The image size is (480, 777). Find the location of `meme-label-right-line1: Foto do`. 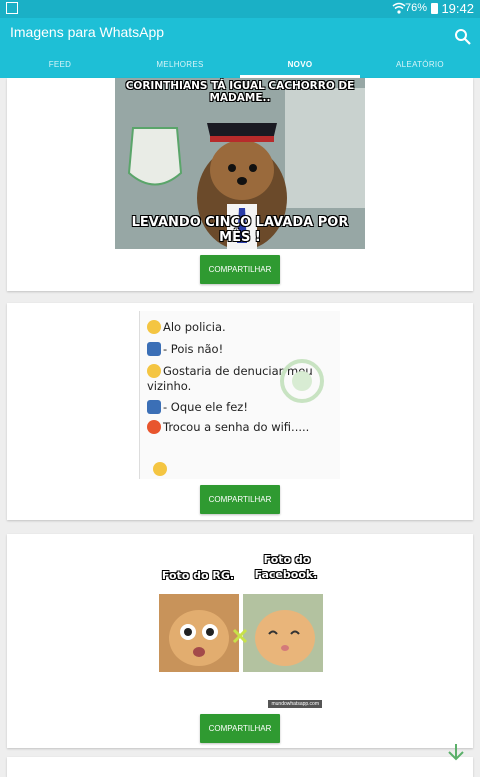

meme-label-right-line1: Foto do is located at coordinates (287, 559).